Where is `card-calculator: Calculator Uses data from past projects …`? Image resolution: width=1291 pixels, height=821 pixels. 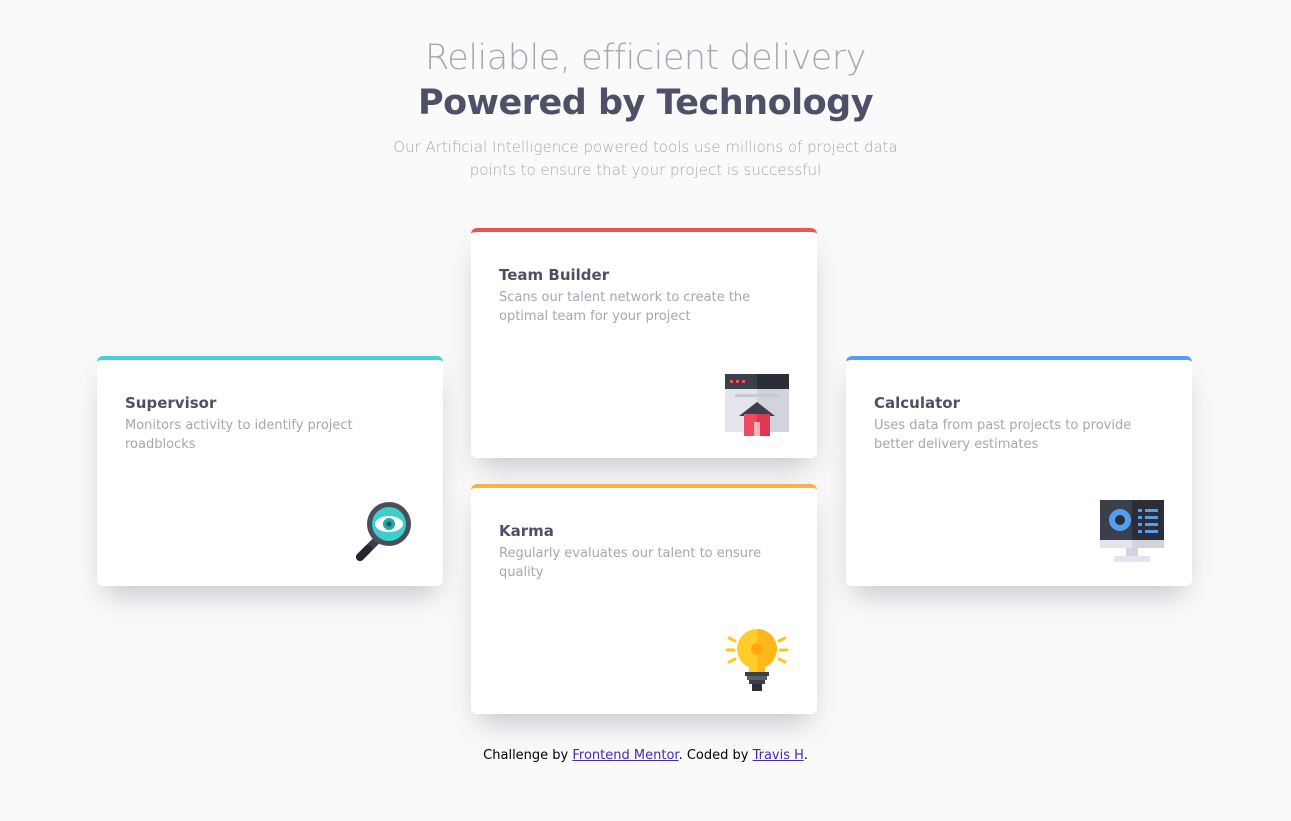
card-calculator: Calculator Uses data from past projects … is located at coordinates (1019, 471).